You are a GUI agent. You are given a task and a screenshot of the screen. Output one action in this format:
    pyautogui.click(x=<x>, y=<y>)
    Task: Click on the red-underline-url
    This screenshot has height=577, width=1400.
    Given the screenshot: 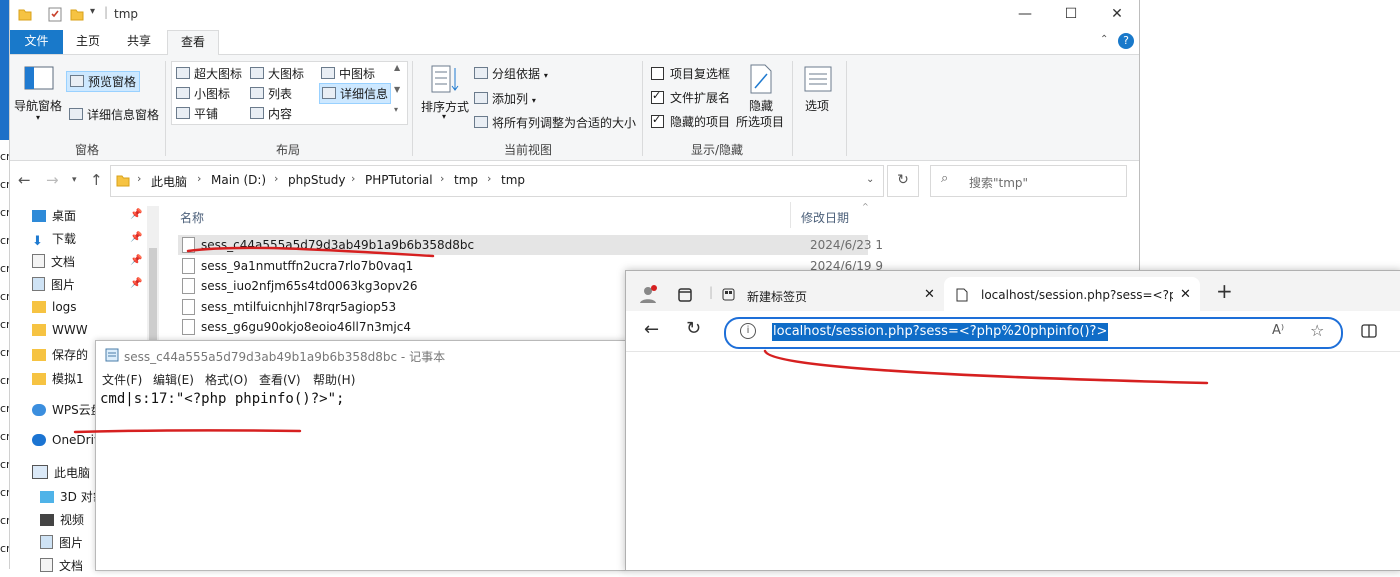 What is the action you would take?
    pyautogui.click(x=986, y=367)
    